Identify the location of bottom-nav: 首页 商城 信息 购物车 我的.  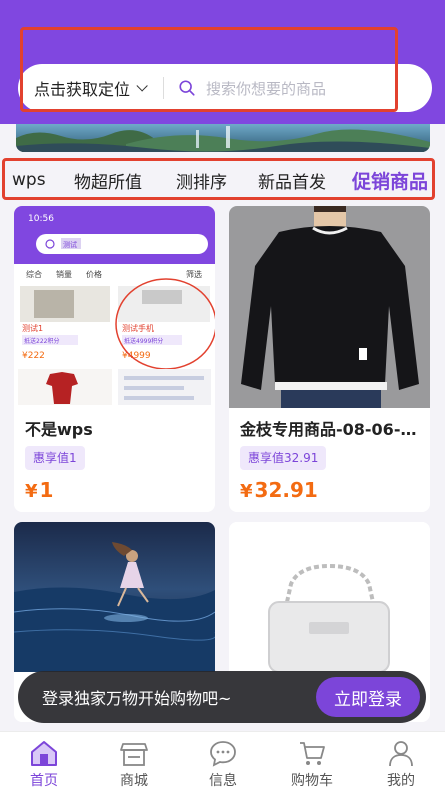
(222, 761).